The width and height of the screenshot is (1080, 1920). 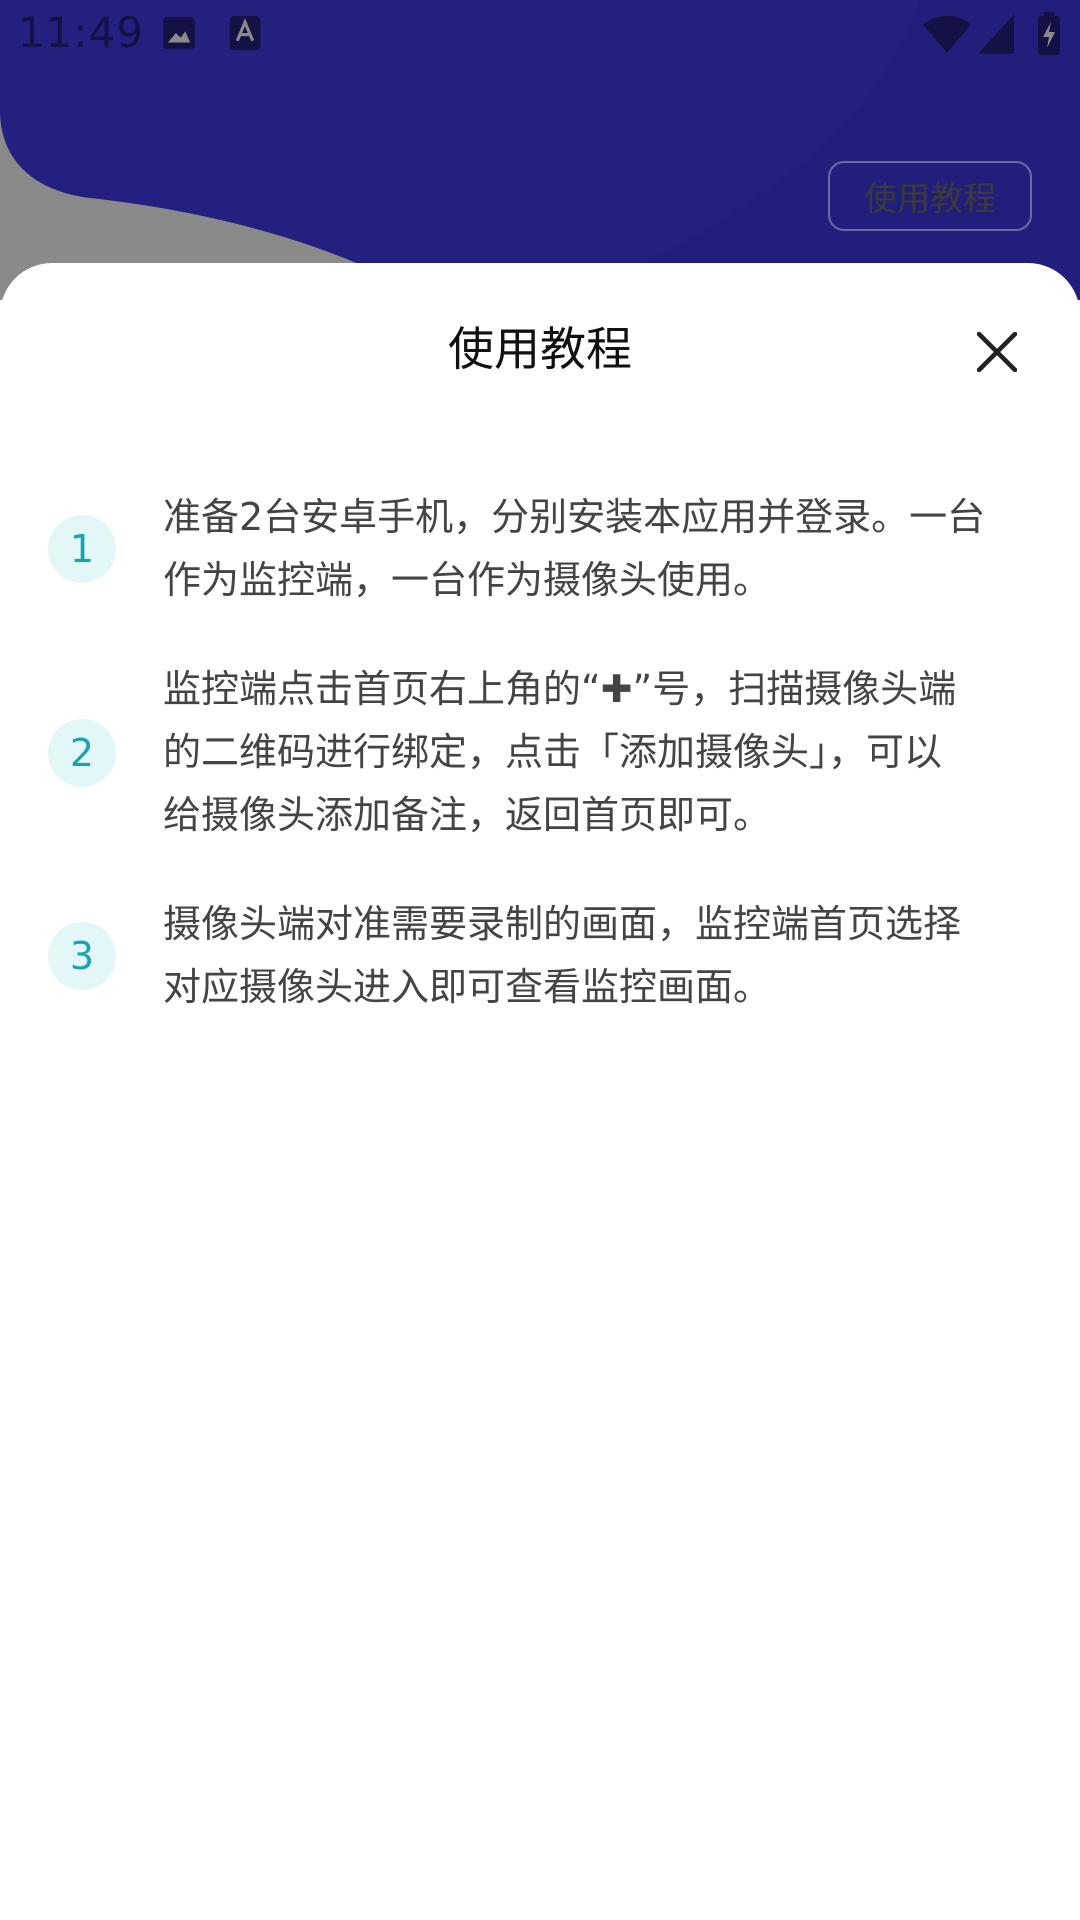 What do you see at coordinates (179, 33) in the screenshot?
I see `image-icon` at bounding box center [179, 33].